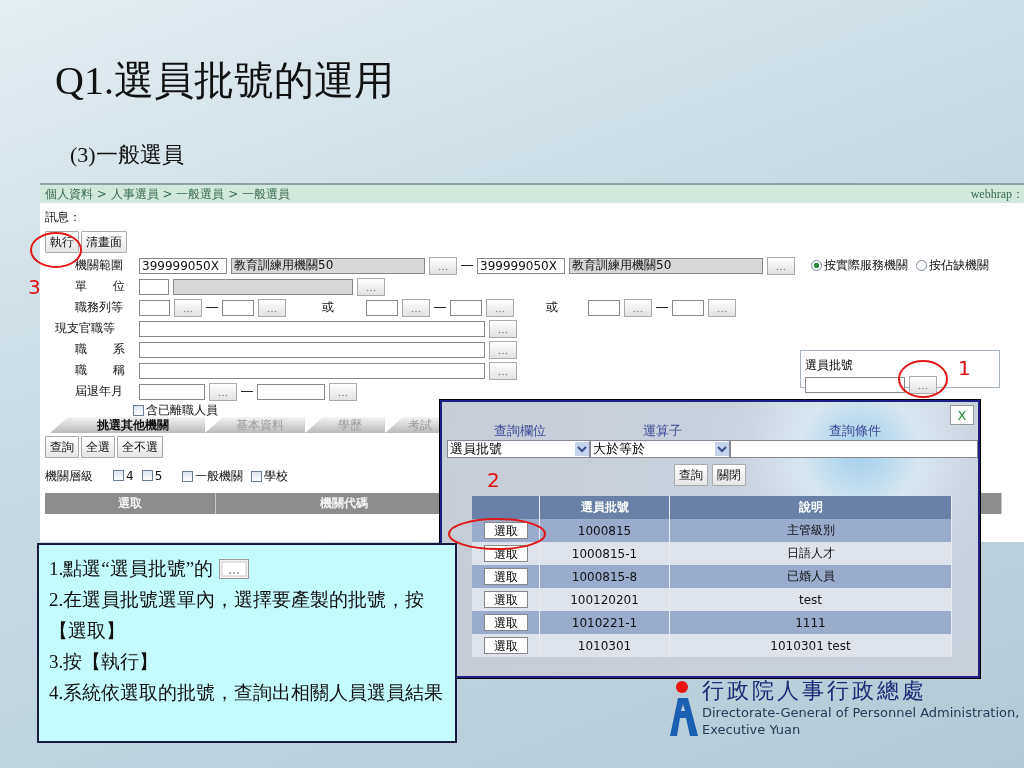  Describe the element at coordinates (811, 645) in the screenshot. I see `table-cell: 1010301 test` at that location.